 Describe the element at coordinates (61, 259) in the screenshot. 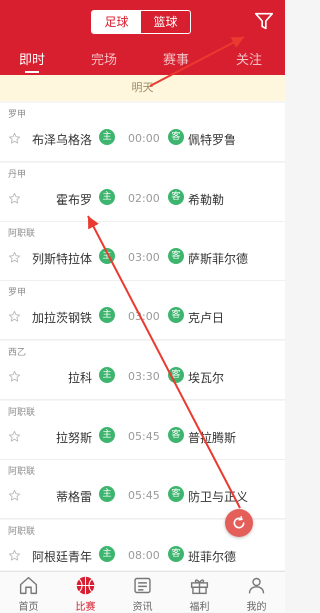

I see `home-team: 列斯特拉体` at that location.